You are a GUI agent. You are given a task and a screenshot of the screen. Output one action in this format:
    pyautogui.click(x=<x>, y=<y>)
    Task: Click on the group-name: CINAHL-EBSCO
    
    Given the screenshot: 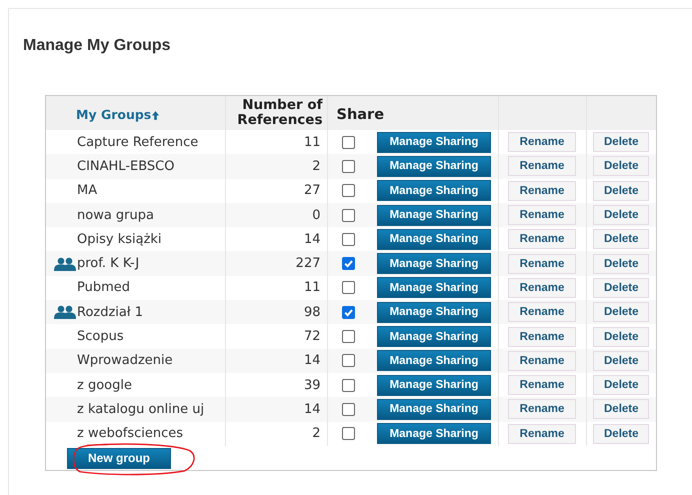 What is the action you would take?
    pyautogui.click(x=125, y=166)
    